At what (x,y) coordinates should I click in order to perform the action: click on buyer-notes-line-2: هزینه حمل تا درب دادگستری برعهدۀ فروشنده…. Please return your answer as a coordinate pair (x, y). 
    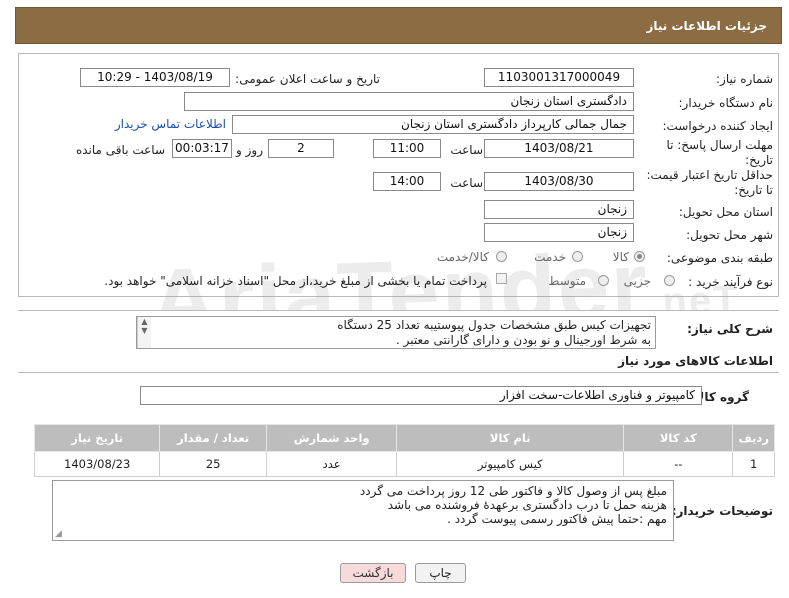
    Looking at the image, I should click on (527, 505).